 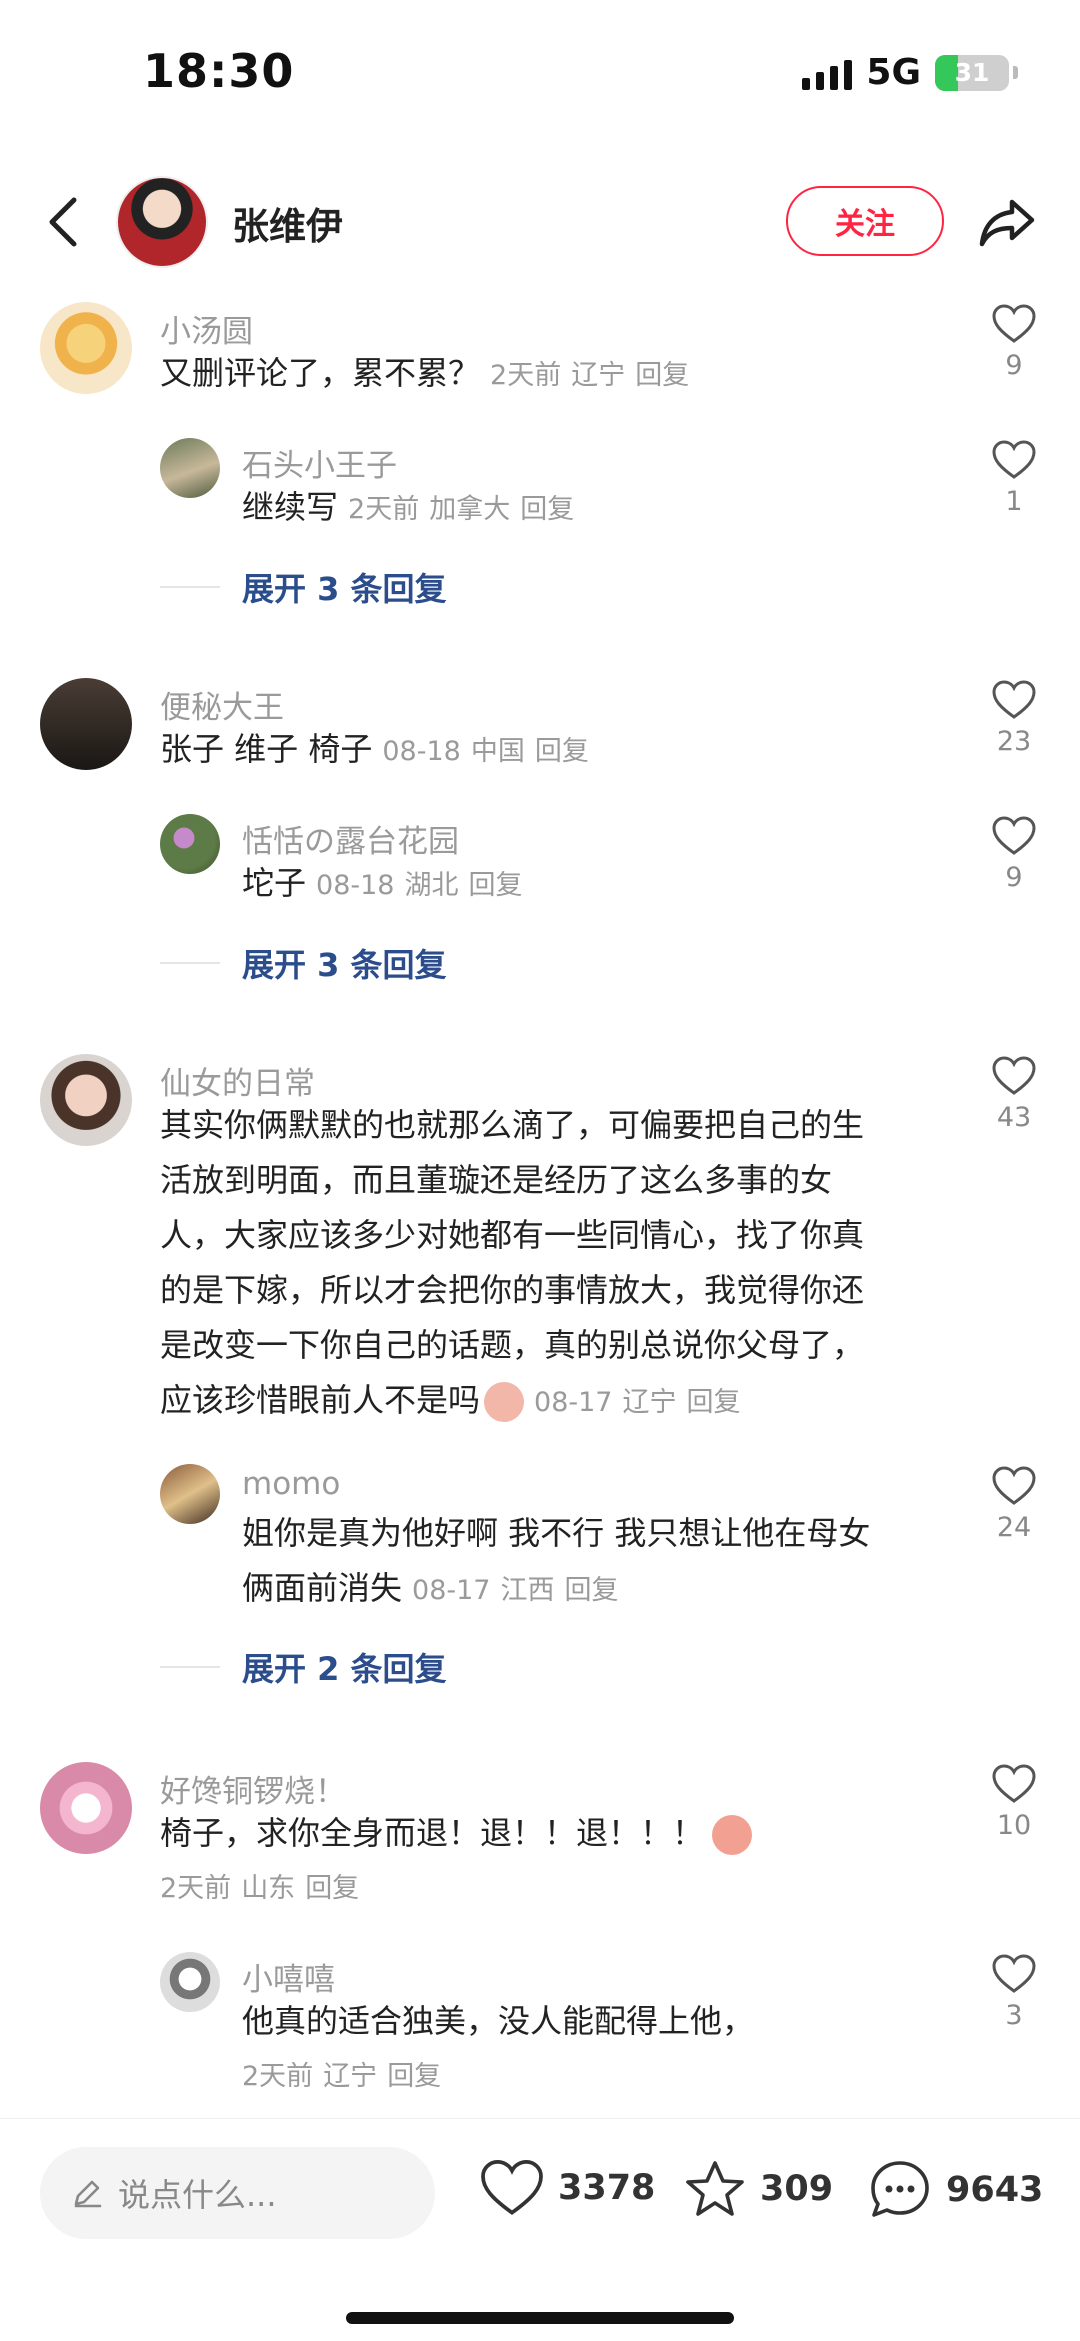 I want to click on star-icon, so click(x=715, y=2188).